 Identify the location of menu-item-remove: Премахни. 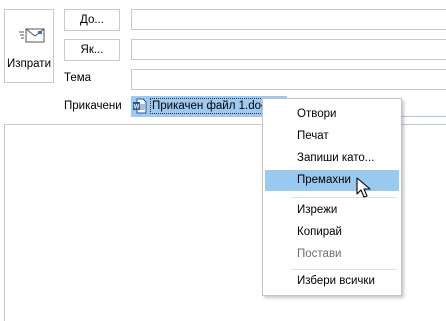
(332, 180).